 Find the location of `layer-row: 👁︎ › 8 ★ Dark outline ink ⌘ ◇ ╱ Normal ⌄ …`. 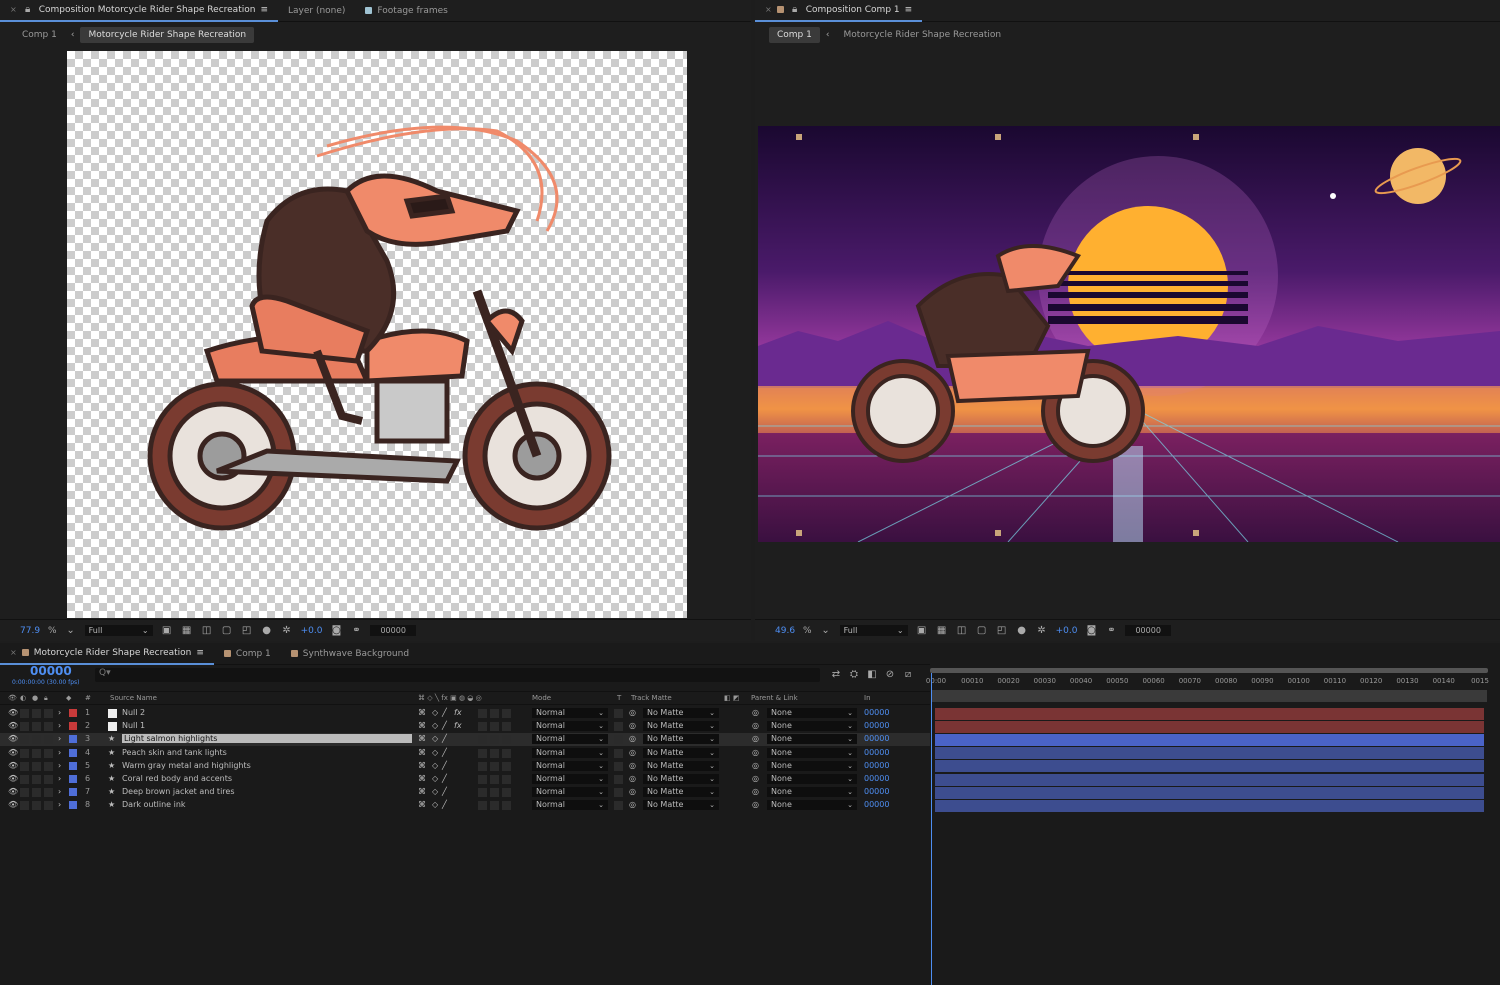

layer-row: 👁︎ › 8 ★ Dark outline ink ⌘ ◇ ╱ Normal ⌄ … is located at coordinates (465, 805).